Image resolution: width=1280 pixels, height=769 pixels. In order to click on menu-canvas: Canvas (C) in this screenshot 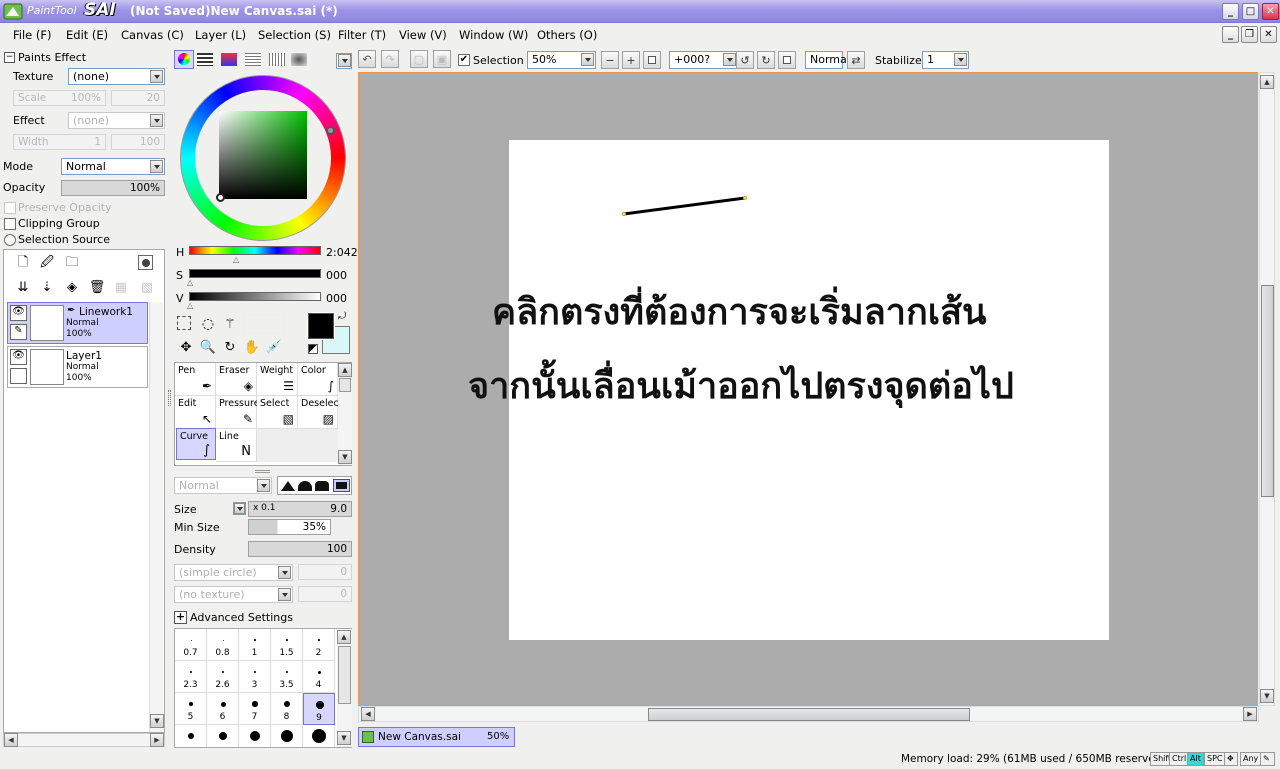, I will do `click(152, 35)`.